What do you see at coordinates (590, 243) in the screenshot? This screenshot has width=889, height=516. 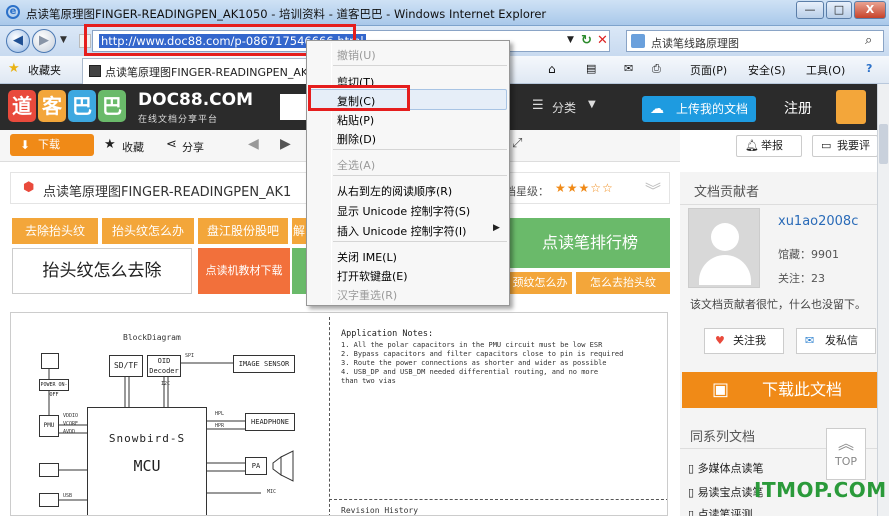 I see `rank-tag-link: 点读笔排行榜` at bounding box center [590, 243].